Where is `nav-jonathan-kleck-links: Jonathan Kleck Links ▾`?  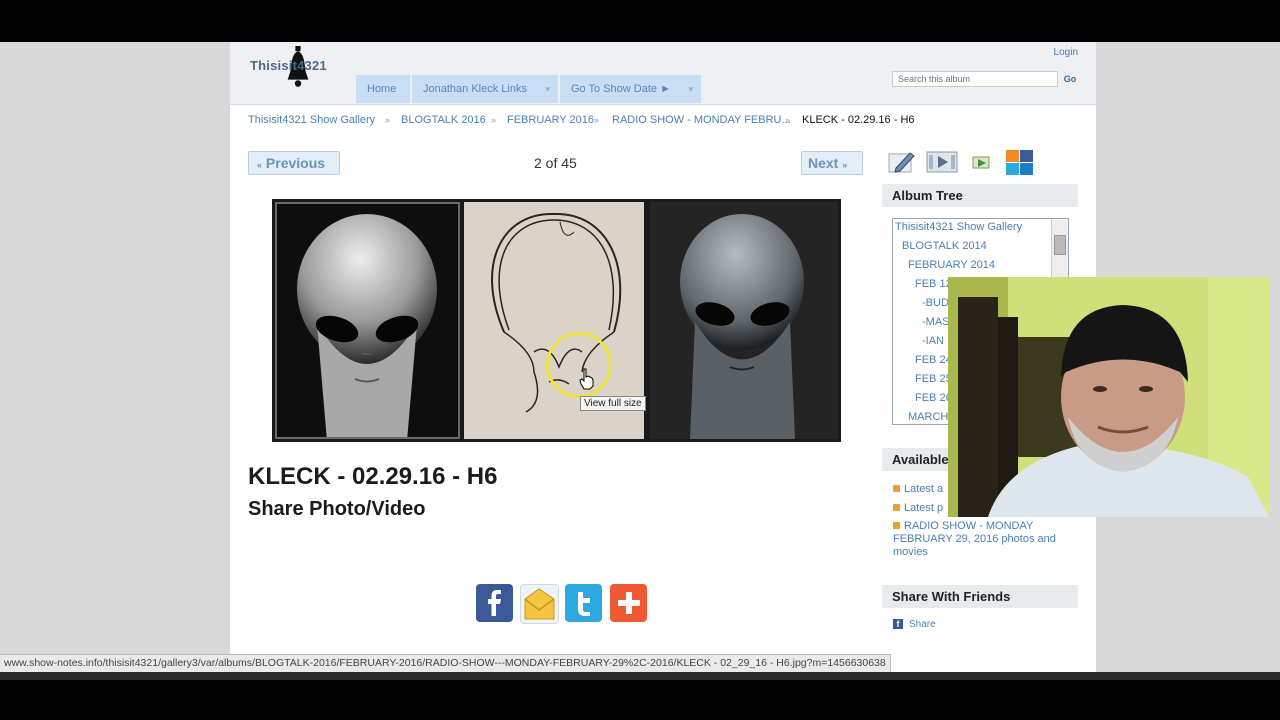 nav-jonathan-kleck-links: Jonathan Kleck Links ▾ is located at coordinates (485, 89).